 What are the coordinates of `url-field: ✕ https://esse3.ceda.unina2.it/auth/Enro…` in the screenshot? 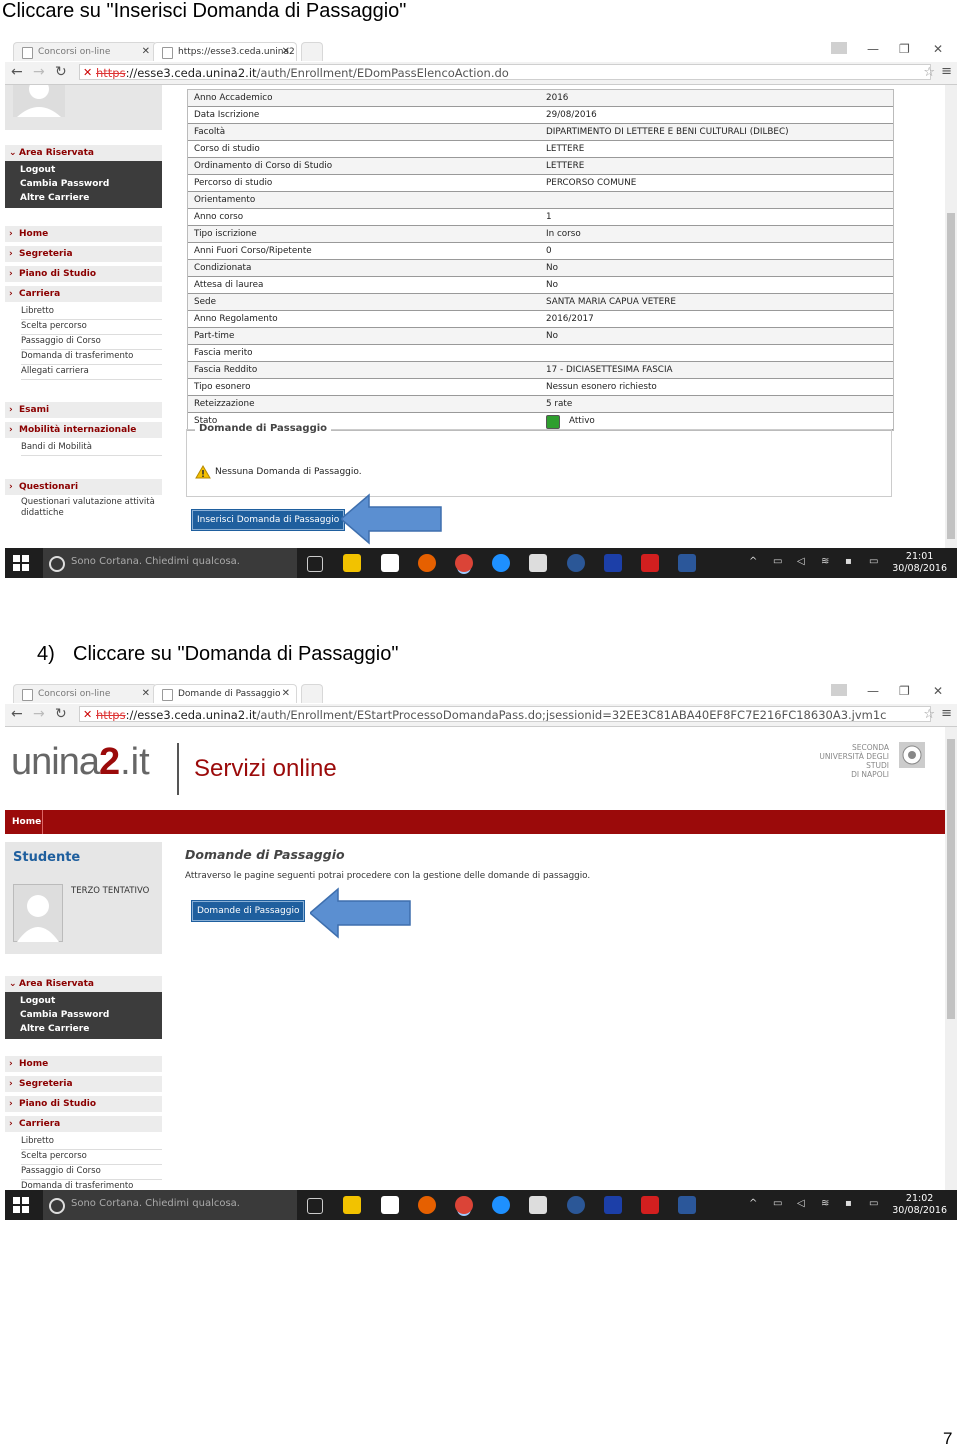 It's located at (505, 714).